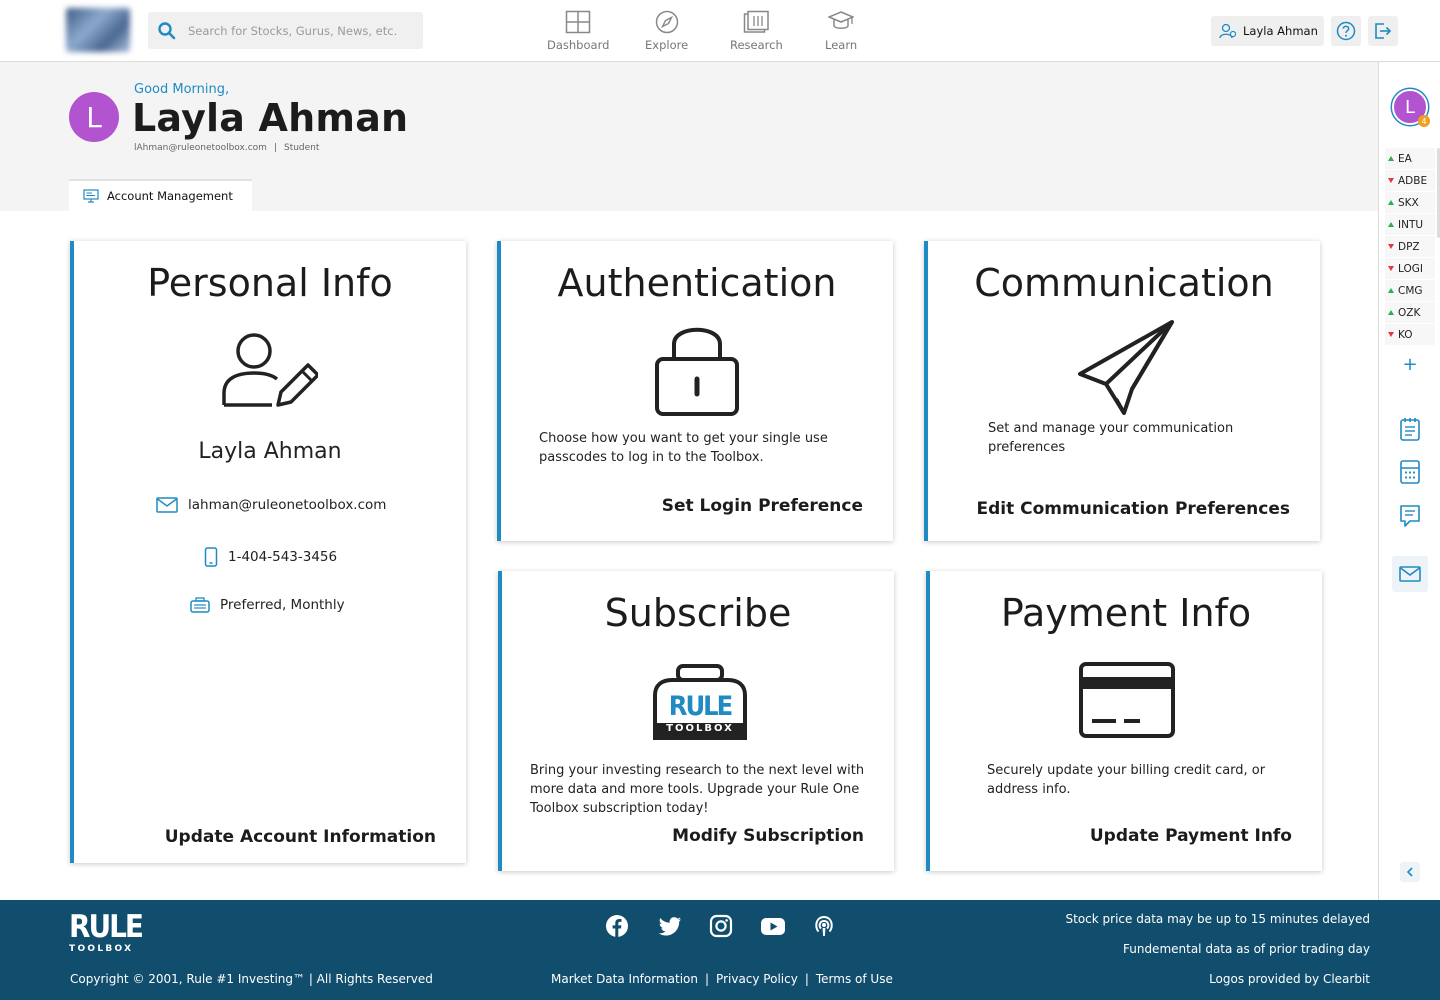 The height and width of the screenshot is (1000, 1440). I want to click on notification-badge: 4, so click(1424, 121).